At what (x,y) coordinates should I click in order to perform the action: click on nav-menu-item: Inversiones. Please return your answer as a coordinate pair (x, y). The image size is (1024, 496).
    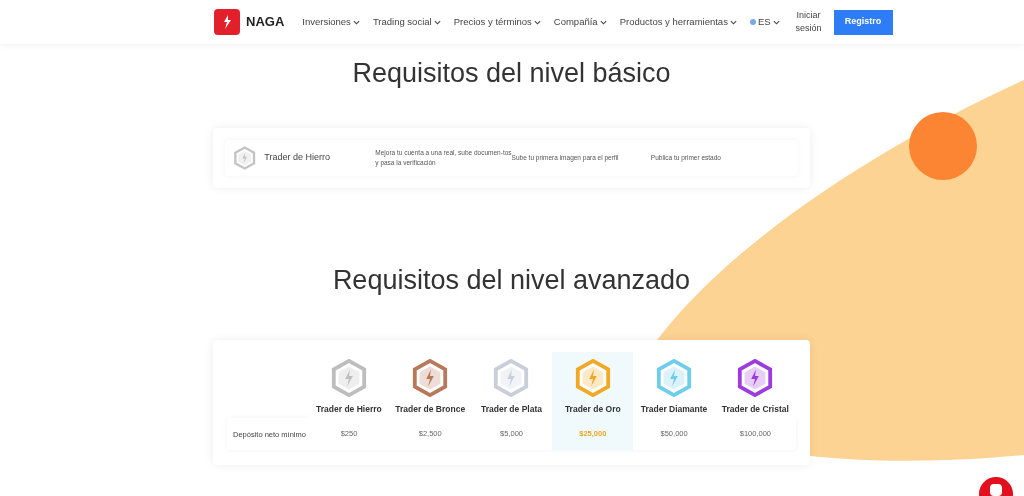
    Looking at the image, I should click on (331, 22).